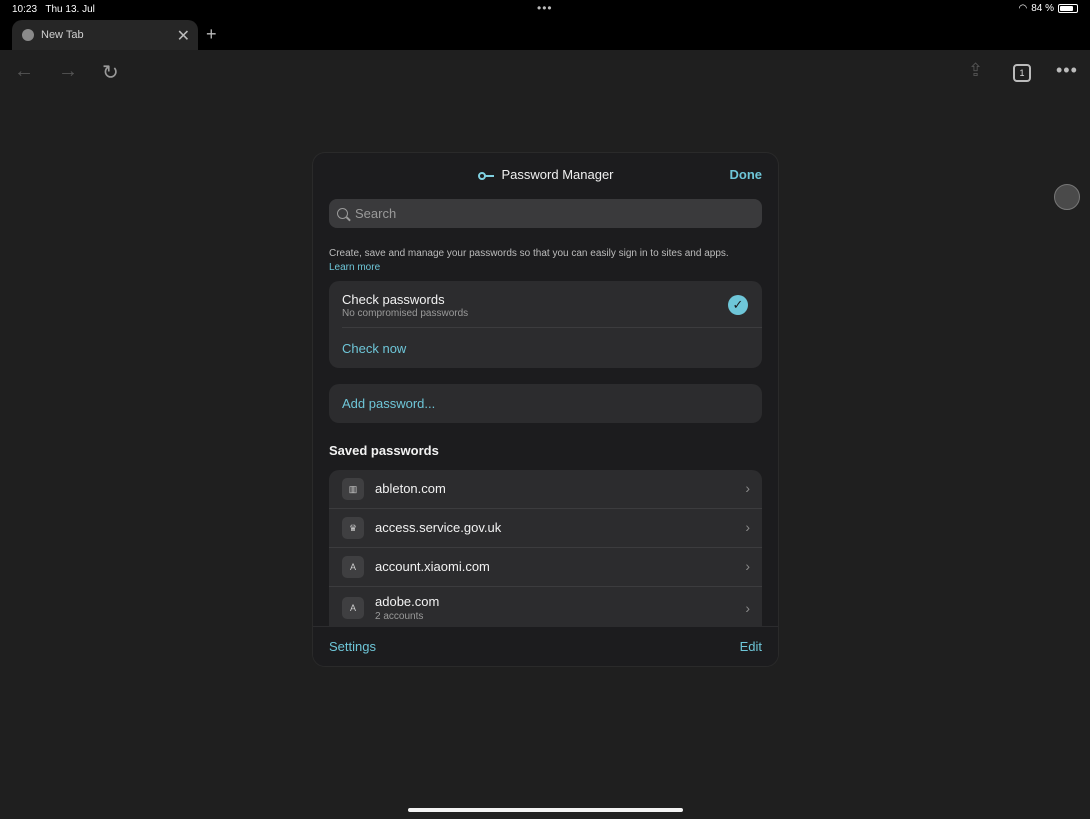 The width and height of the screenshot is (1090, 819). I want to click on search-icon, so click(342, 213).